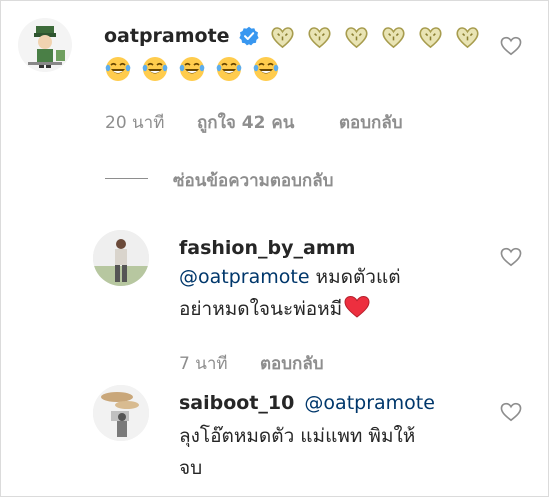 The image size is (549, 497). Describe the element at coordinates (245, 122) in the screenshot. I see `comment-likes: ถูกใจ 42 คน` at that location.